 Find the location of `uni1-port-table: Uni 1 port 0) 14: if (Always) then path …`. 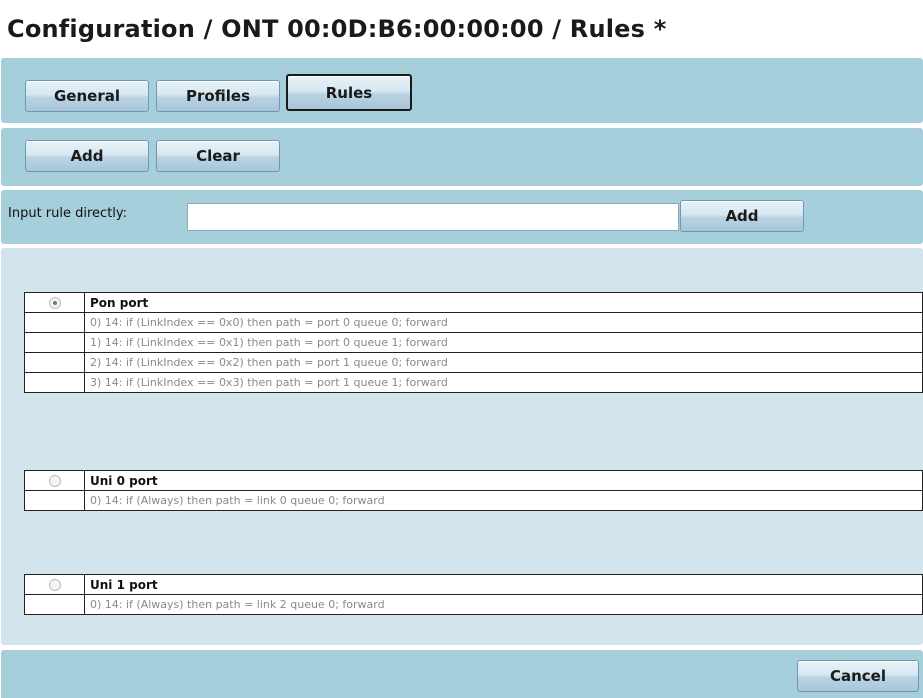

uni1-port-table: Uni 1 port 0) 14: if (Always) then path … is located at coordinates (473, 594).